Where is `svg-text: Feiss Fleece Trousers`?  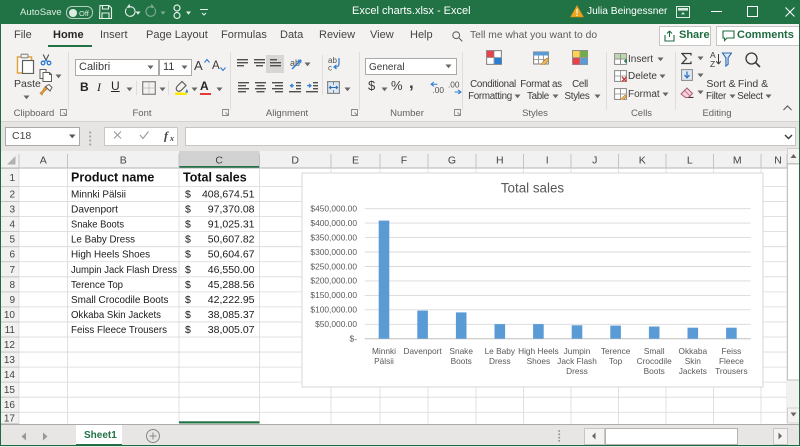 svg-text: Feiss Fleece Trousers is located at coordinates (119, 330).